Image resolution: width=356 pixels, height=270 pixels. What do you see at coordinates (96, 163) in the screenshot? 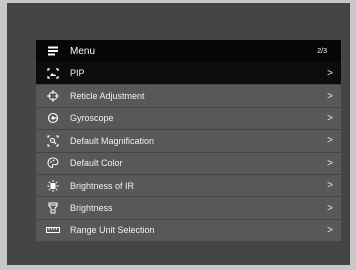
I see `menu-item-label: Default Color` at bounding box center [96, 163].